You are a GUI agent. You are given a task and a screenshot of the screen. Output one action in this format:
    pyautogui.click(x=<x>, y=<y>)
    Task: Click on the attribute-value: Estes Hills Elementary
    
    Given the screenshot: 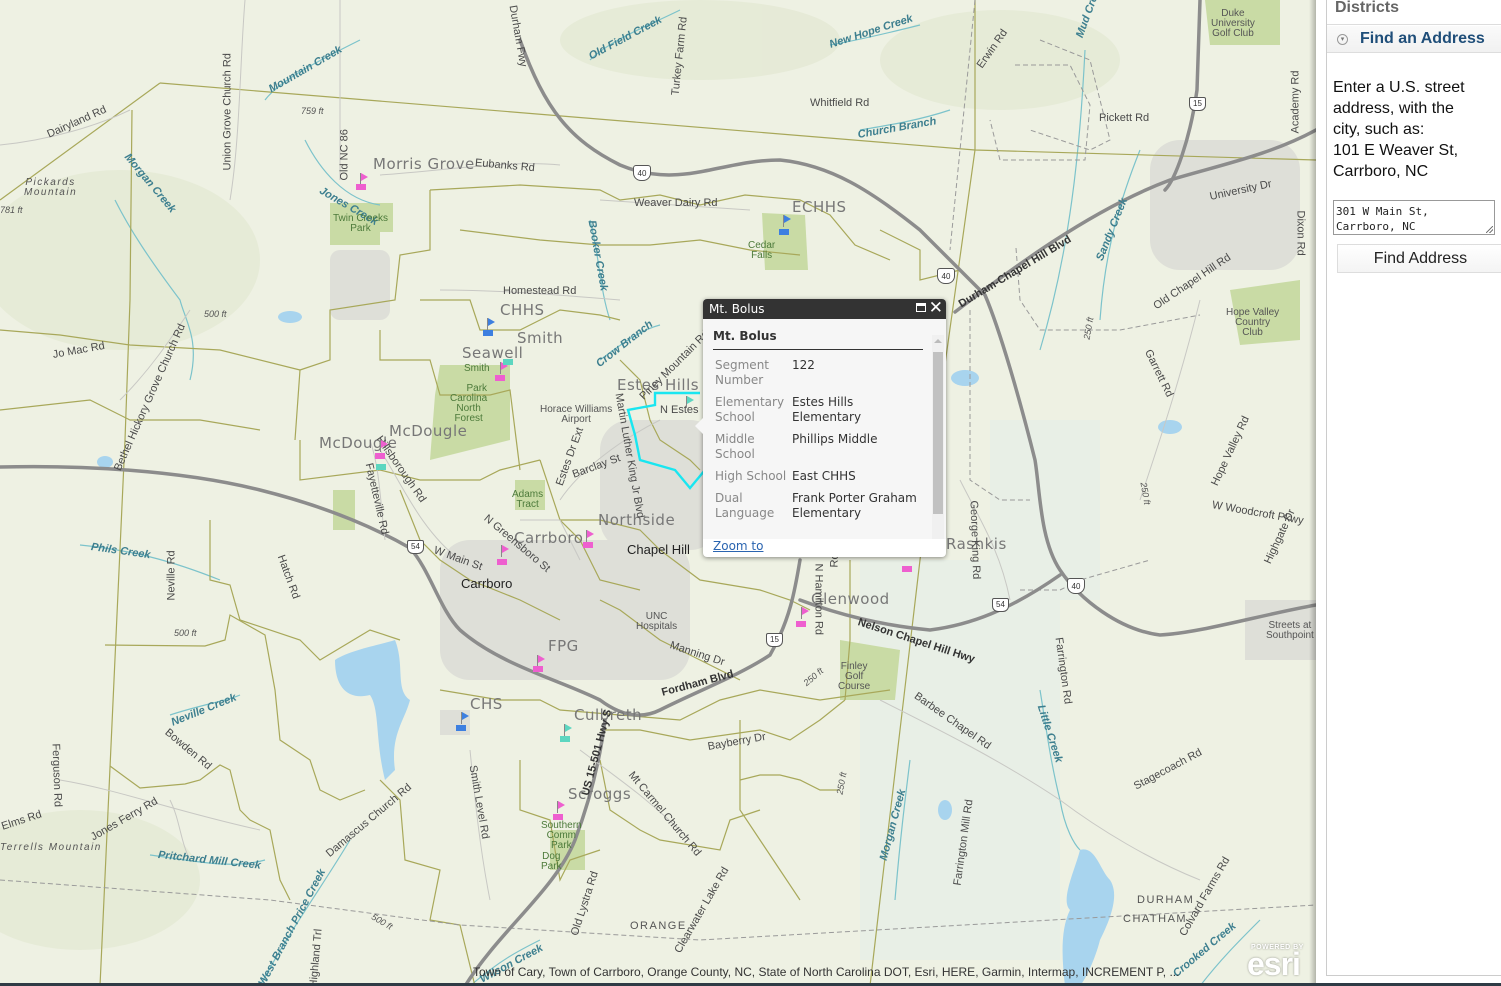 What is the action you would take?
    pyautogui.click(x=827, y=409)
    